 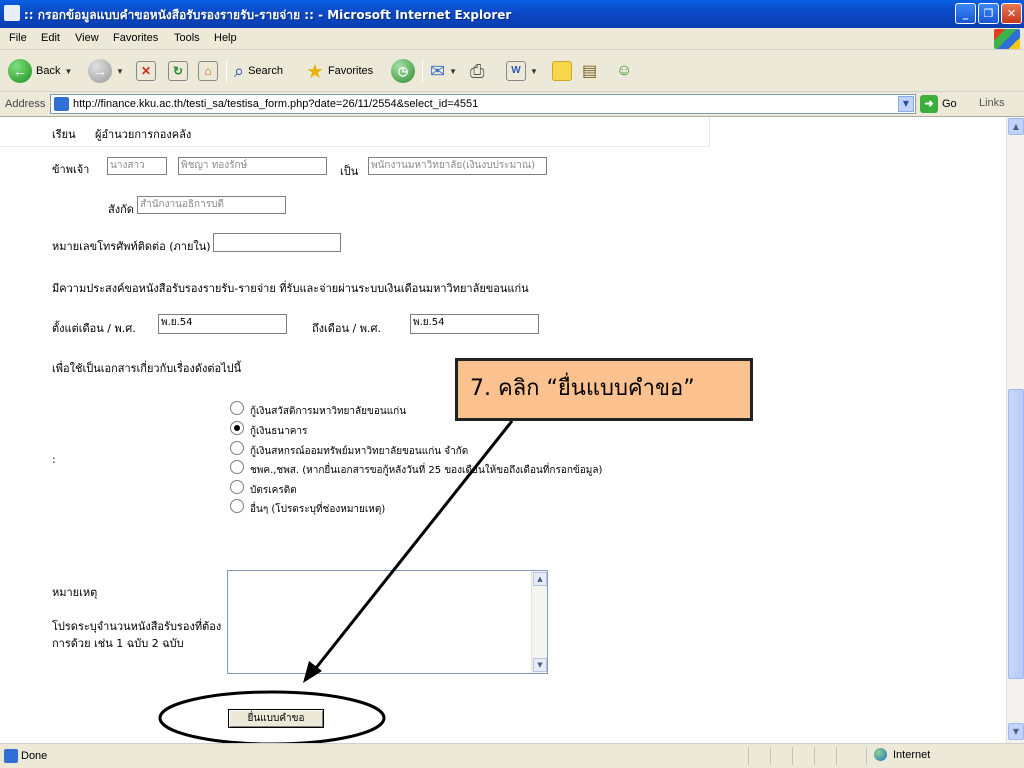 What do you see at coordinates (604, 389) in the screenshot?
I see `instruction-callout: 7. คลิก “ยื่นแบบคำขอ”` at bounding box center [604, 389].